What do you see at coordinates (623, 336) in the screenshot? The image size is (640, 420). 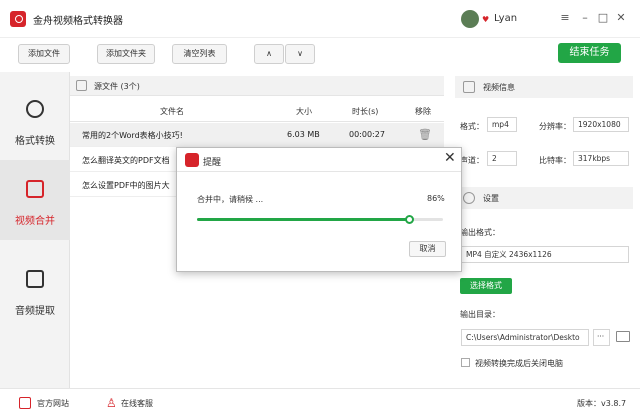 I see `folder-open-icon` at bounding box center [623, 336].